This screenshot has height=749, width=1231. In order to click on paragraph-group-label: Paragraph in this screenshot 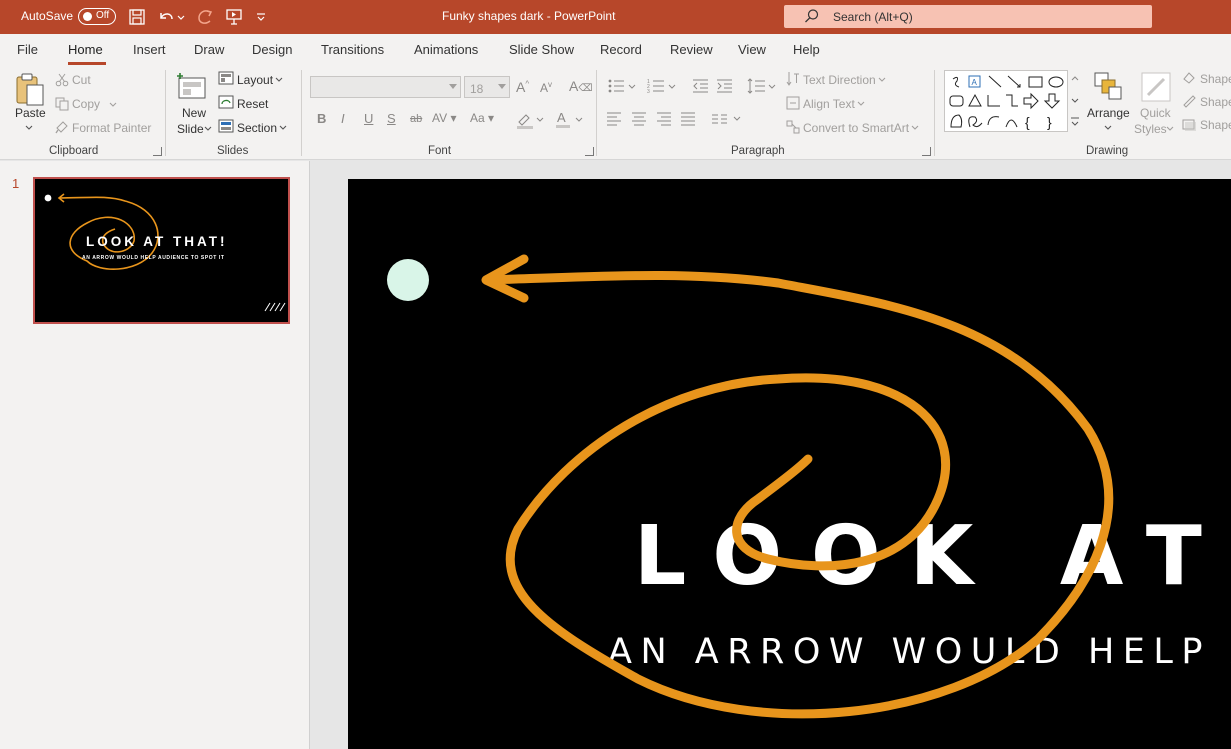, I will do `click(758, 151)`.